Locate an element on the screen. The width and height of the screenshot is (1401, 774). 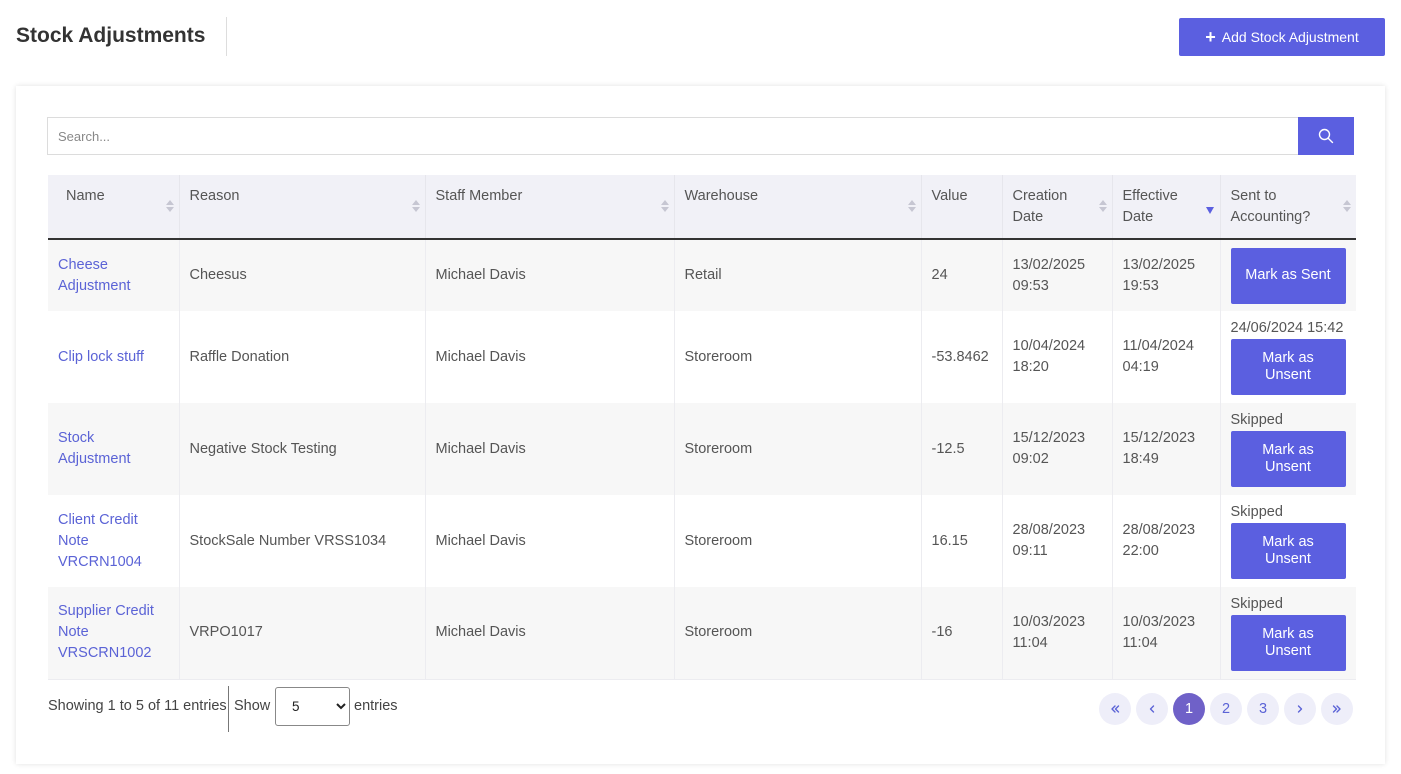
double-chevron-left-icon is located at coordinates (1115, 709).